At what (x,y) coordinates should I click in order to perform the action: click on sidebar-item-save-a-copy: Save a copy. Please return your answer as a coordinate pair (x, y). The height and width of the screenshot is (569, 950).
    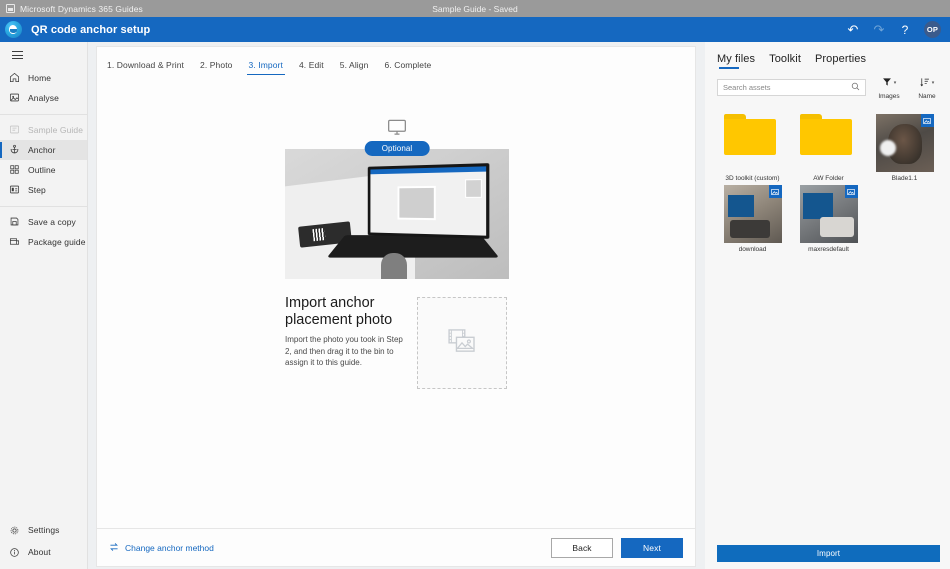
    Looking at the image, I should click on (43, 222).